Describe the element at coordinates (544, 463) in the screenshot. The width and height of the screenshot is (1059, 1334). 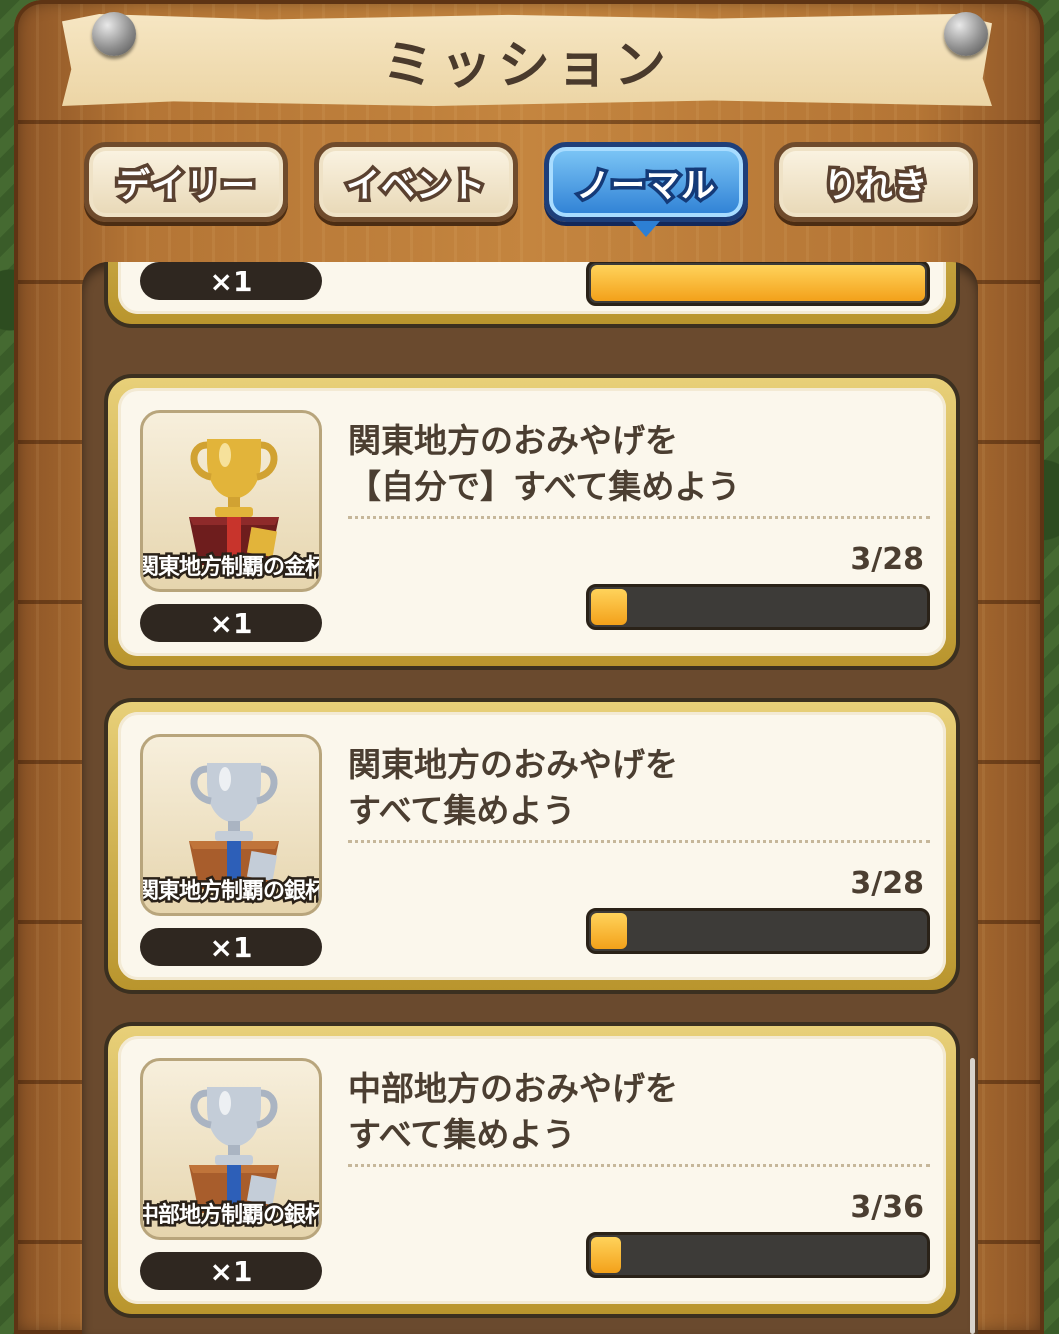
I see `mission-description: 関東地方のおみやげを 【自分で】すべて集めよう` at that location.